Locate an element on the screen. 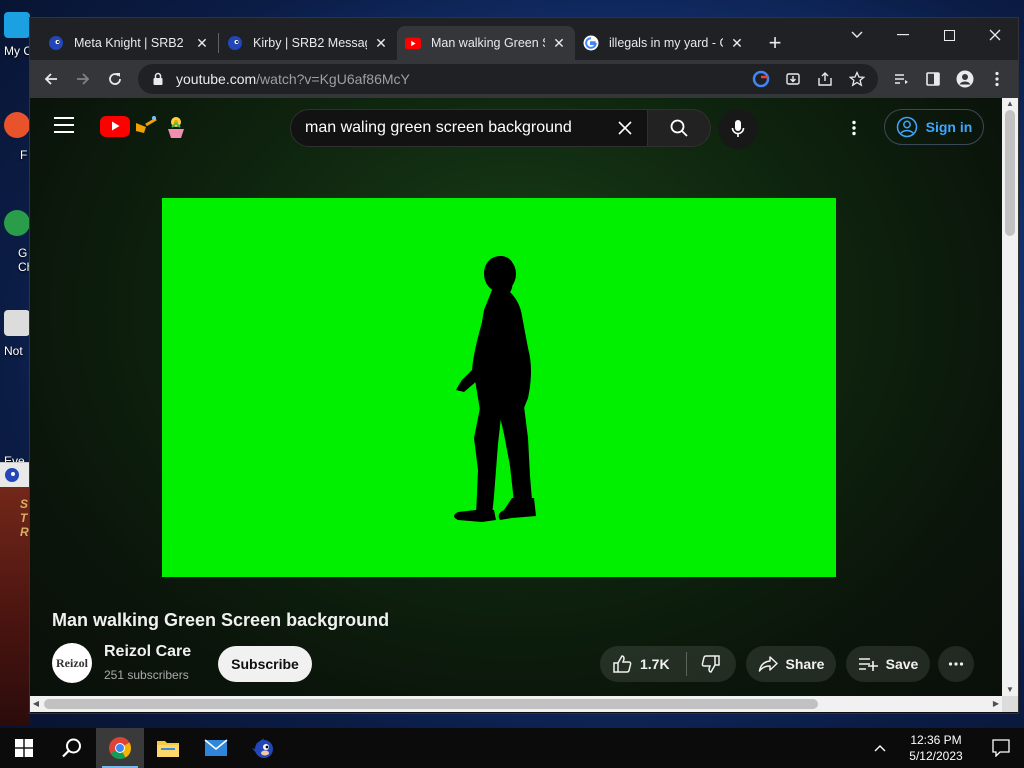 Image resolution: width=1024 pixels, height=768 pixels. taskbar-clock: 12:36 PM 5/12/2023 is located at coordinates (936, 748).